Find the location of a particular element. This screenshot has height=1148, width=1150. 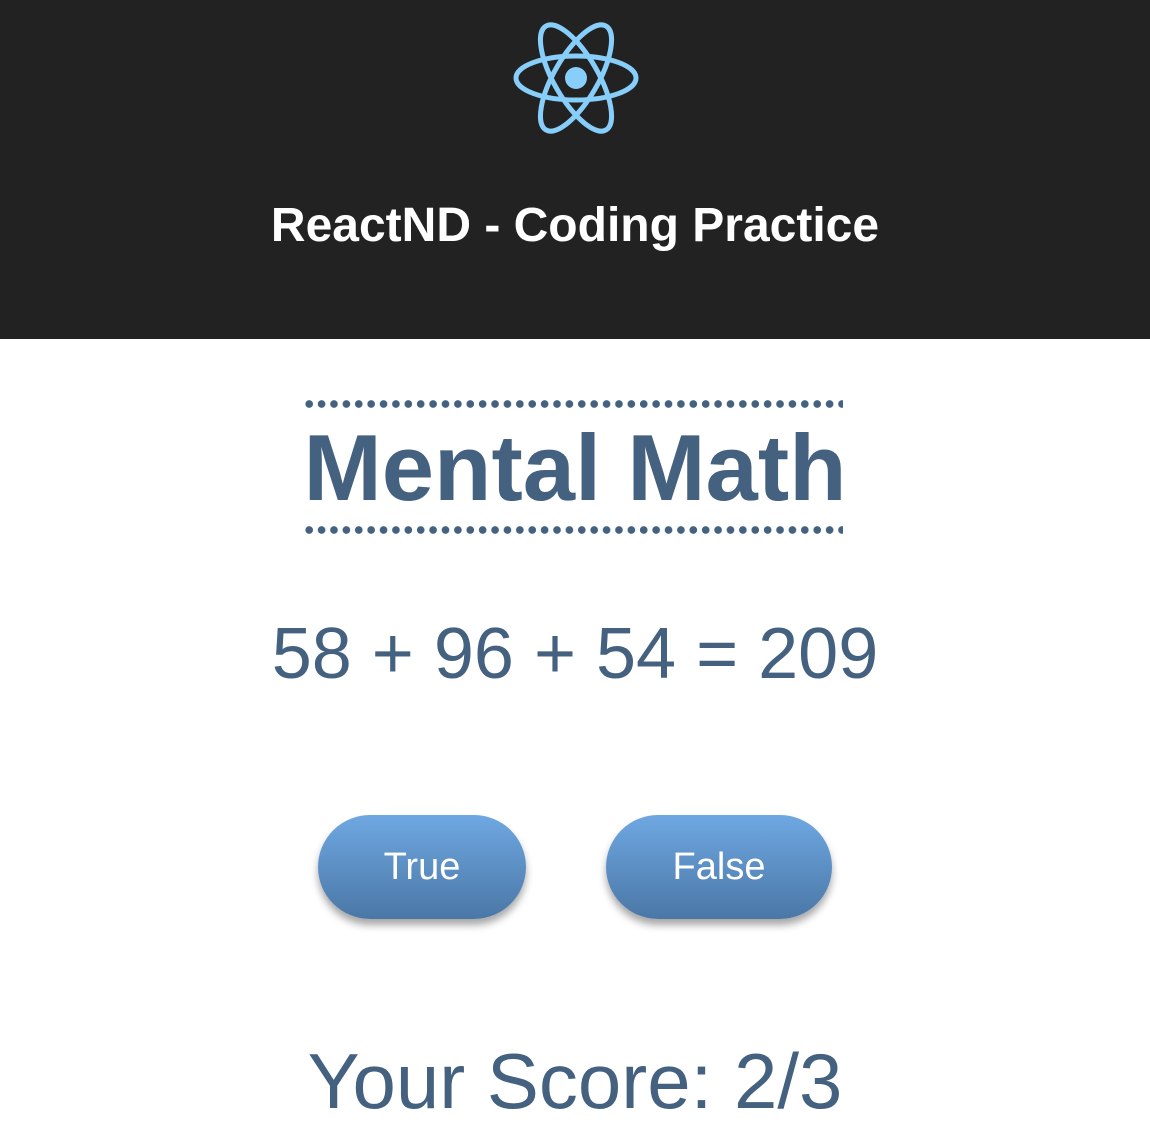

score-text: Your Score: 2/3 is located at coordinates (575, 1081).